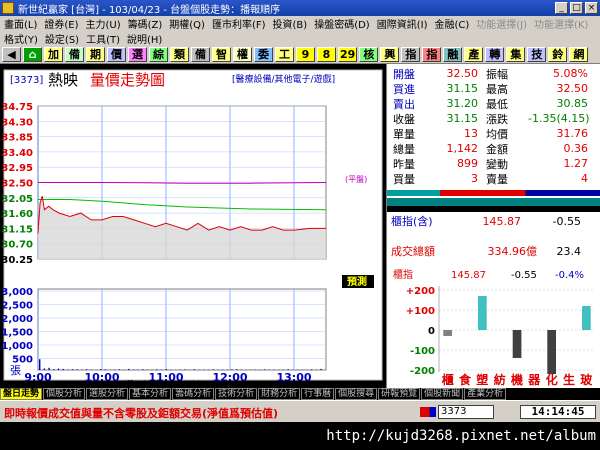  I want to click on bottom-tab: 盤日走勢, so click(21, 394).